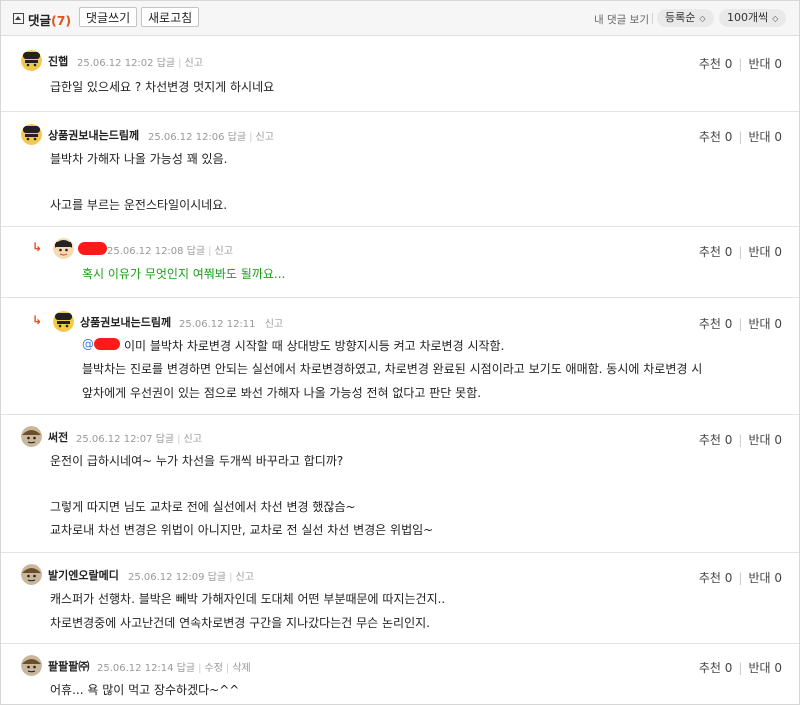 Image resolution: width=800 pixels, height=705 pixels. What do you see at coordinates (162, 87) in the screenshot?
I see `comment-text: 급한일 있으세요 ? 차선변경 멋지게 하시네요` at bounding box center [162, 87].